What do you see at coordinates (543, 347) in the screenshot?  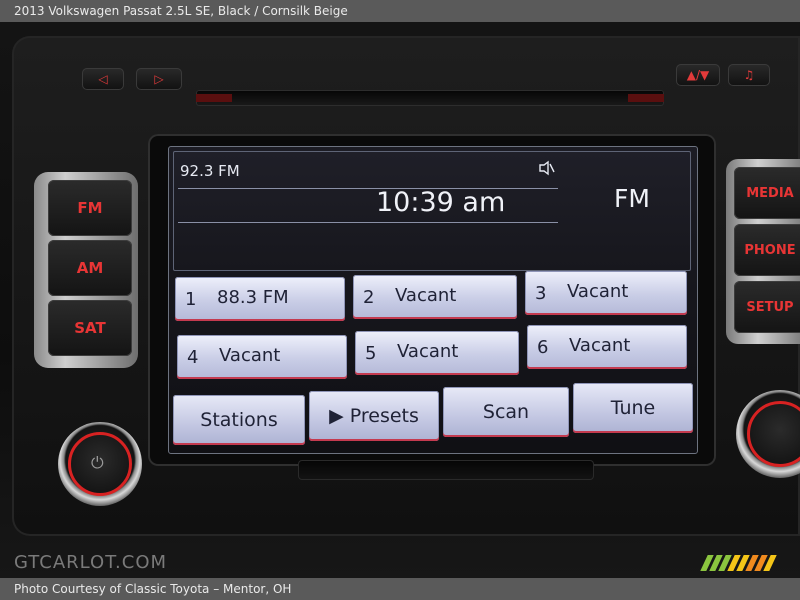 I see `preset-number: 6` at bounding box center [543, 347].